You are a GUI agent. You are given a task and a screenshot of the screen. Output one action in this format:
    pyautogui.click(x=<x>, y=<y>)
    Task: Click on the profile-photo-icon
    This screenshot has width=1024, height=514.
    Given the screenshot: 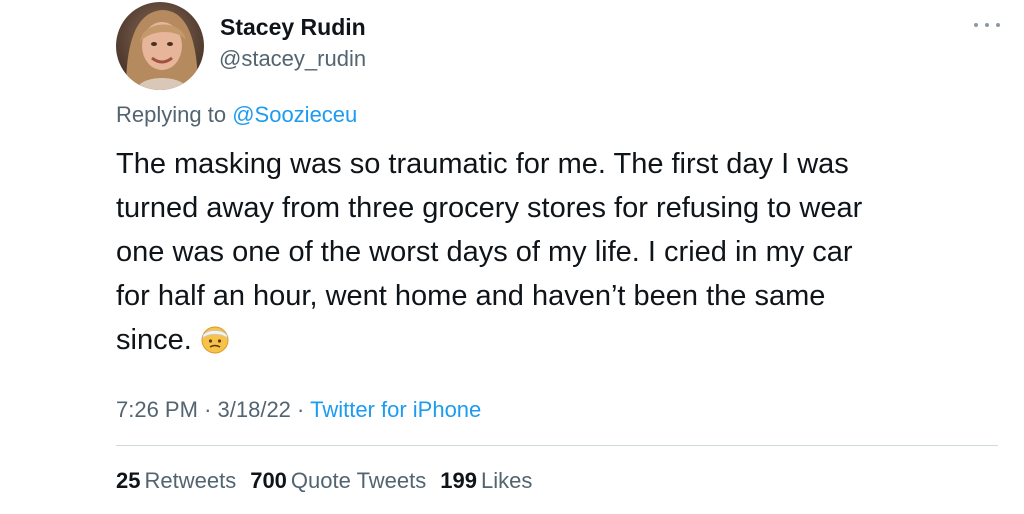 What is the action you would take?
    pyautogui.click(x=160, y=46)
    